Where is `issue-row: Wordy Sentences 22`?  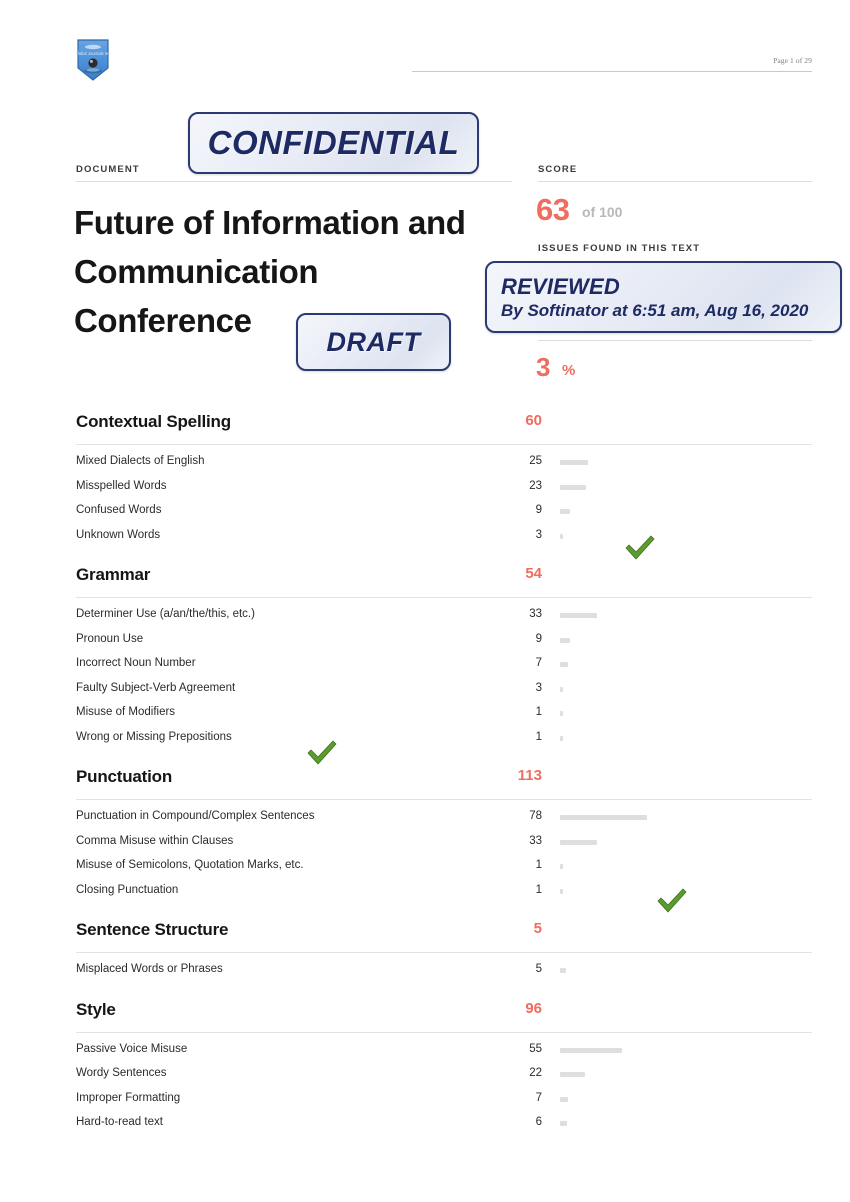 issue-row: Wordy Sentences 22 is located at coordinates (425, 1073).